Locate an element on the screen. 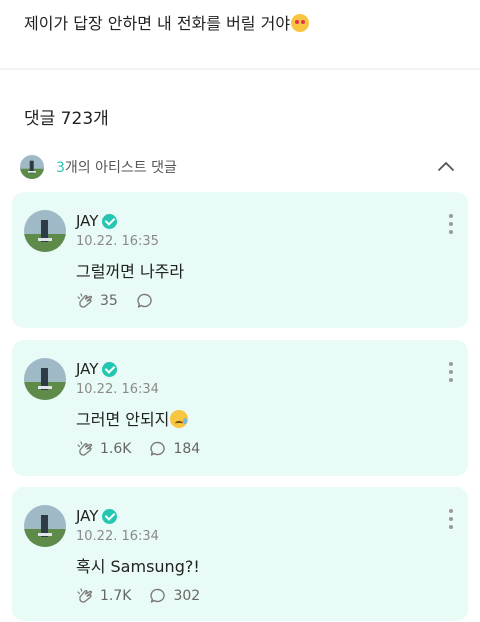 This screenshot has height=622, width=480. reply-button is located at coordinates (148, 301).